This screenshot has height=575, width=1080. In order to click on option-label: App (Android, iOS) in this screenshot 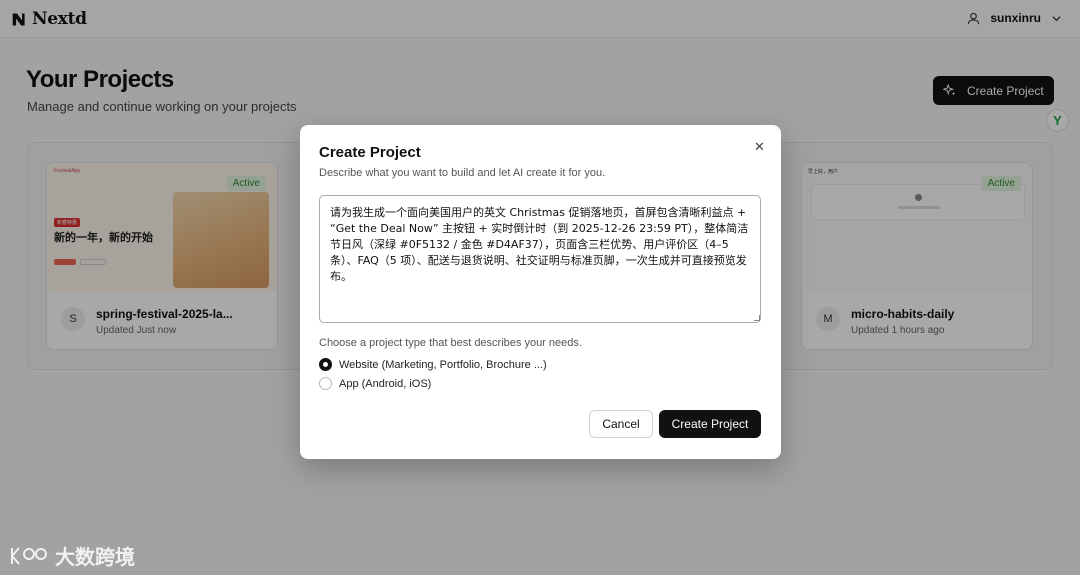, I will do `click(385, 383)`.